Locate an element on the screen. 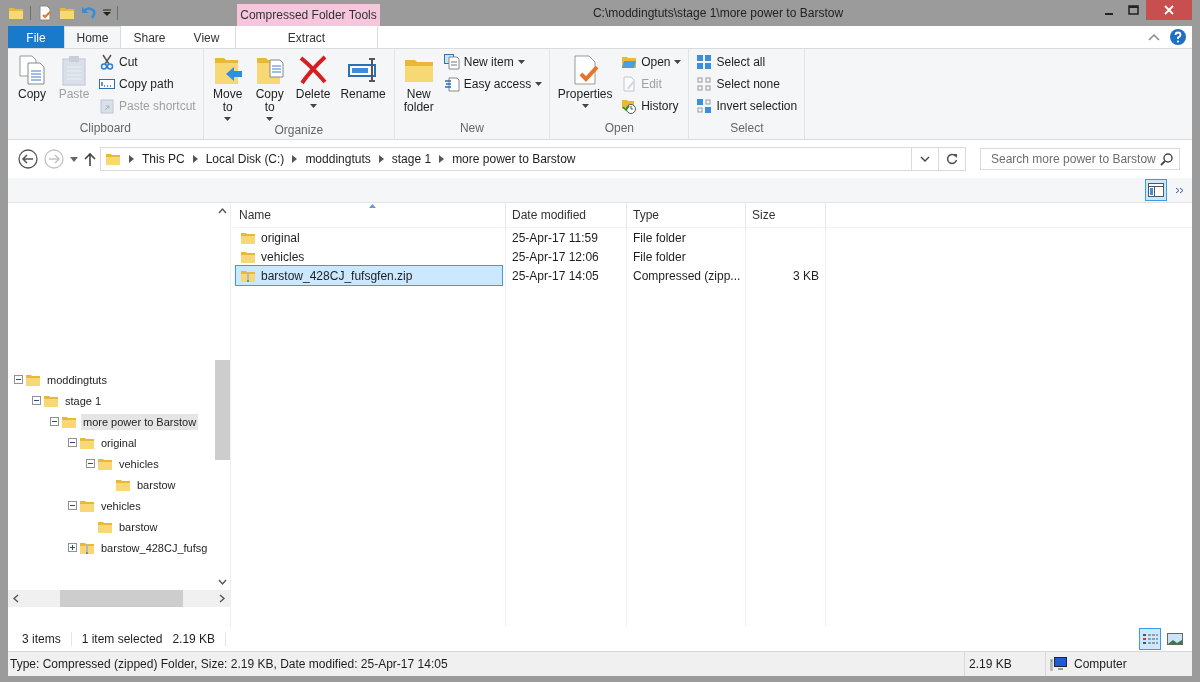 This screenshot has width=1200, height=682. table-cell: 25-Apr-17 12:06 is located at coordinates (566, 256).